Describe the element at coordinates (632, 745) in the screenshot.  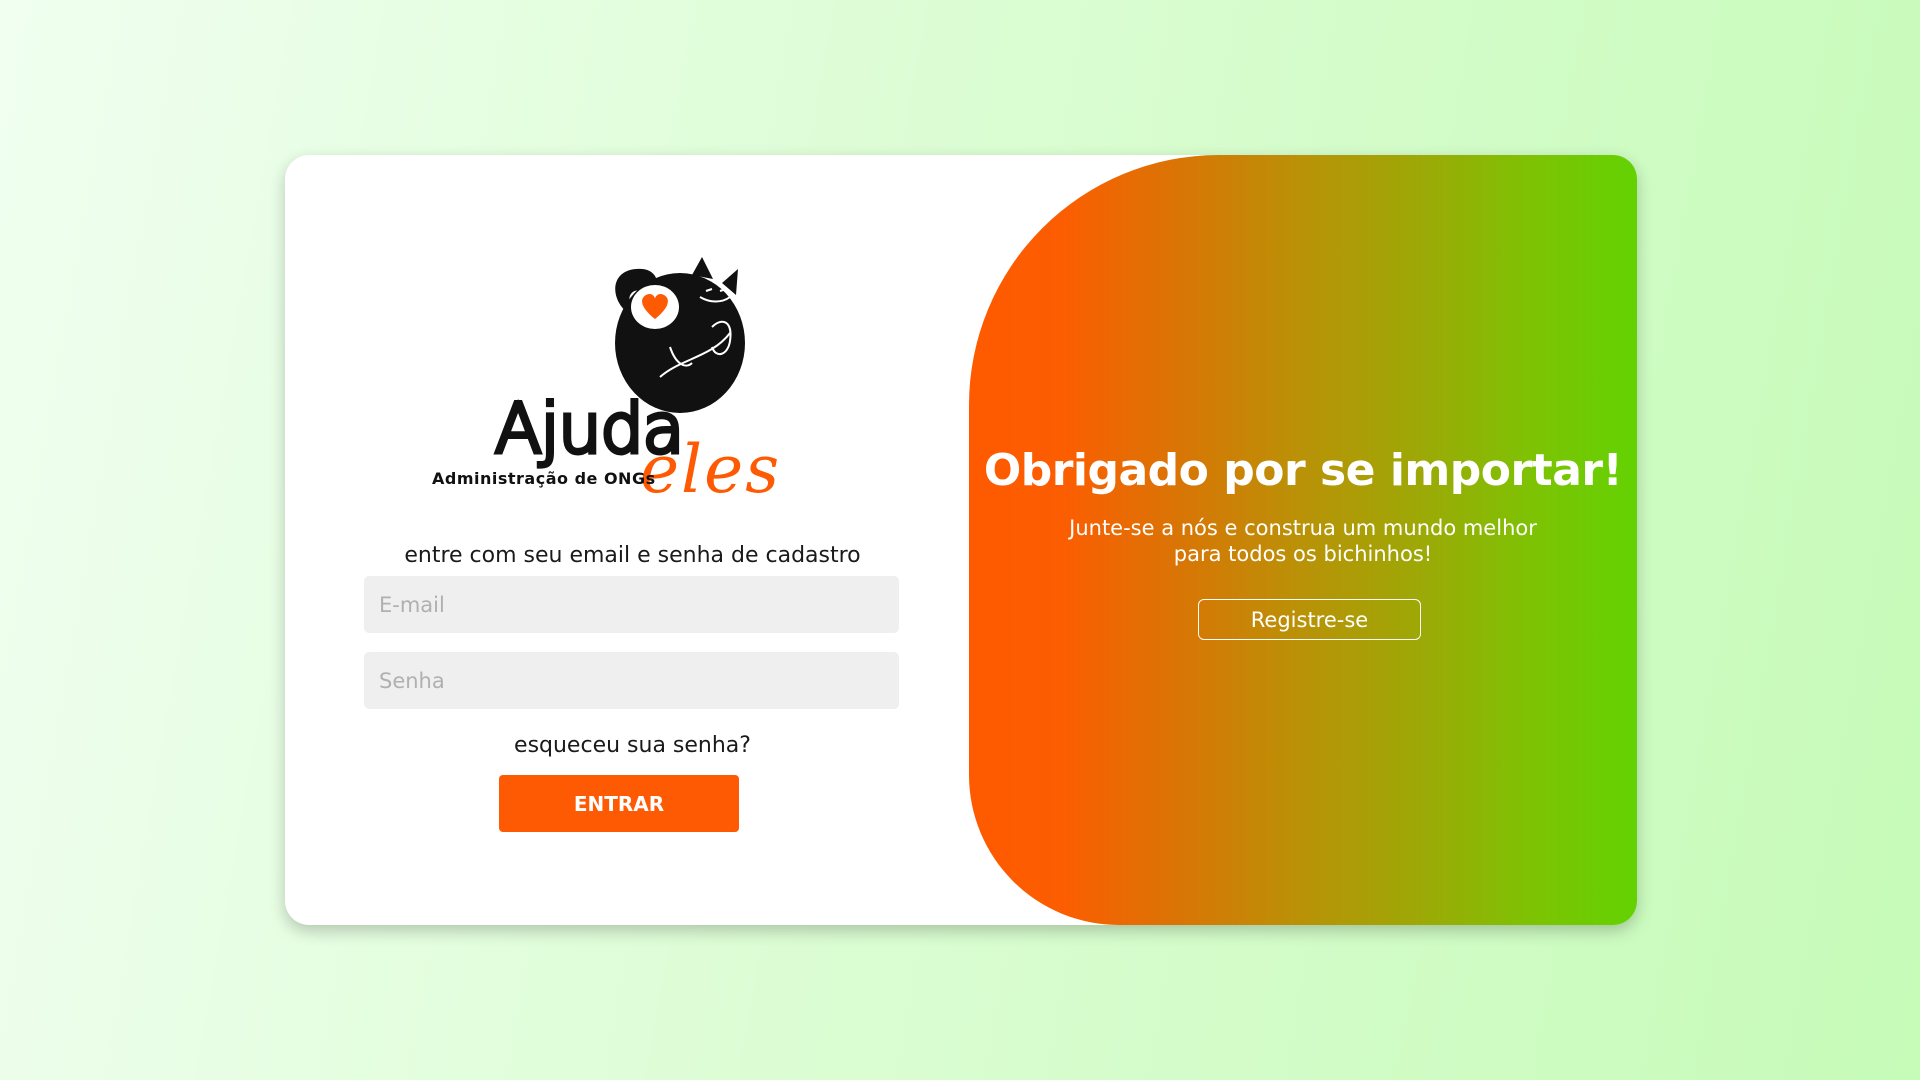
I see `forgot-password-link: esqueceu sua senha?` at that location.